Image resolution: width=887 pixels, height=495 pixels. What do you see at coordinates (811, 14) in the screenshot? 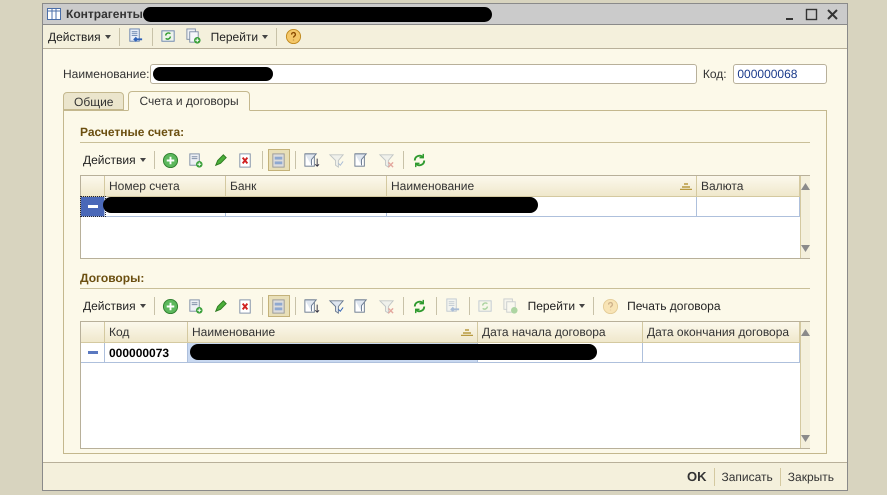
I see `maximize-icon` at bounding box center [811, 14].